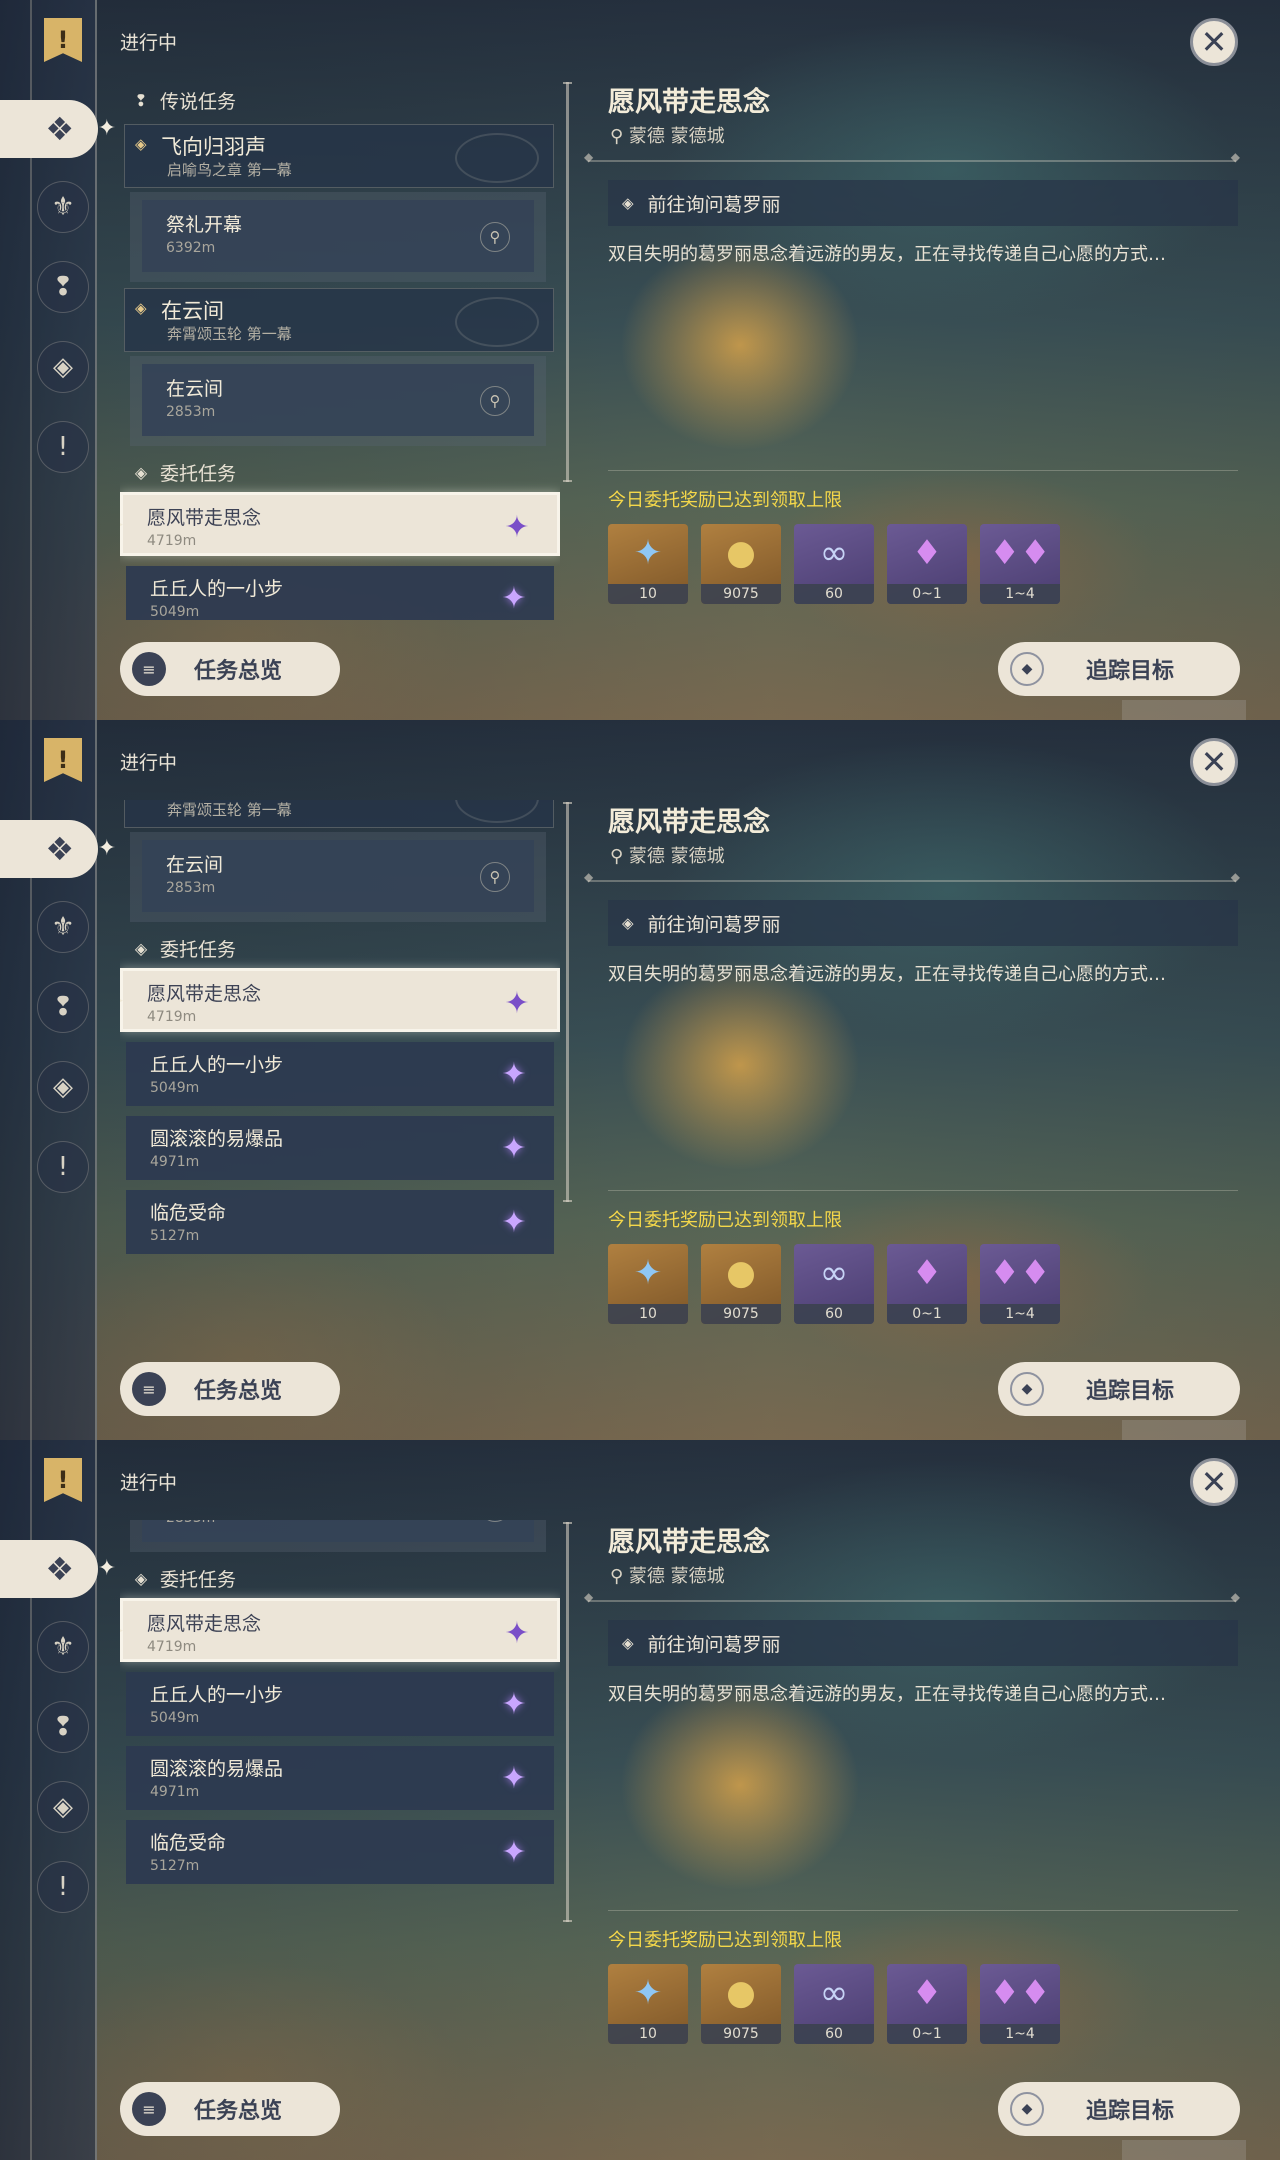 The image size is (1280, 2160). Describe the element at coordinates (141, 472) in the screenshot. I see `commission-section-icon: ◈` at that location.